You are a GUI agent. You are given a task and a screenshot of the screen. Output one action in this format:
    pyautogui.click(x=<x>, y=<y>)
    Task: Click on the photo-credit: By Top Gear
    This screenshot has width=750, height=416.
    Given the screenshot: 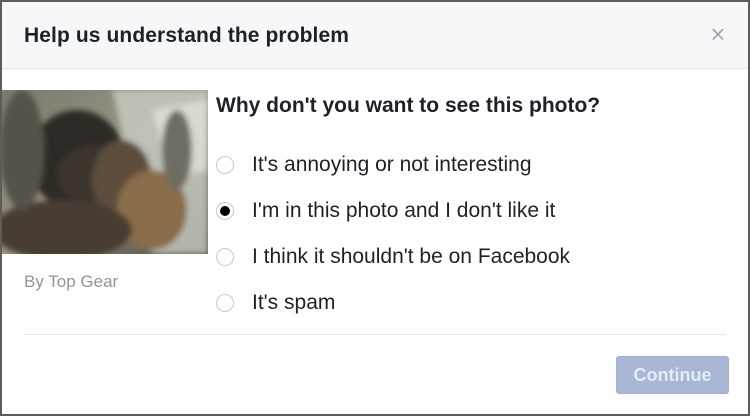 What is the action you would take?
    pyautogui.click(x=71, y=282)
    